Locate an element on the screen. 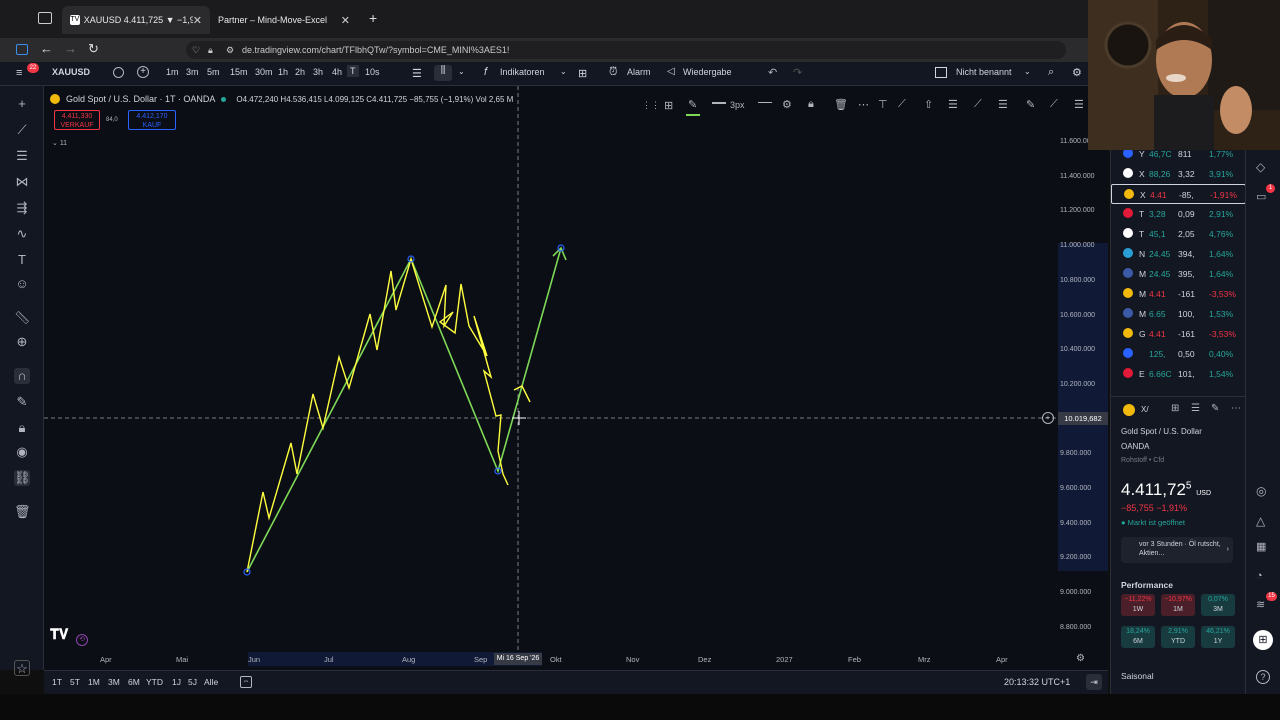 Image resolution: width=1280 pixels, height=720 pixels. add-symbol-icon: + is located at coordinates (143, 72).